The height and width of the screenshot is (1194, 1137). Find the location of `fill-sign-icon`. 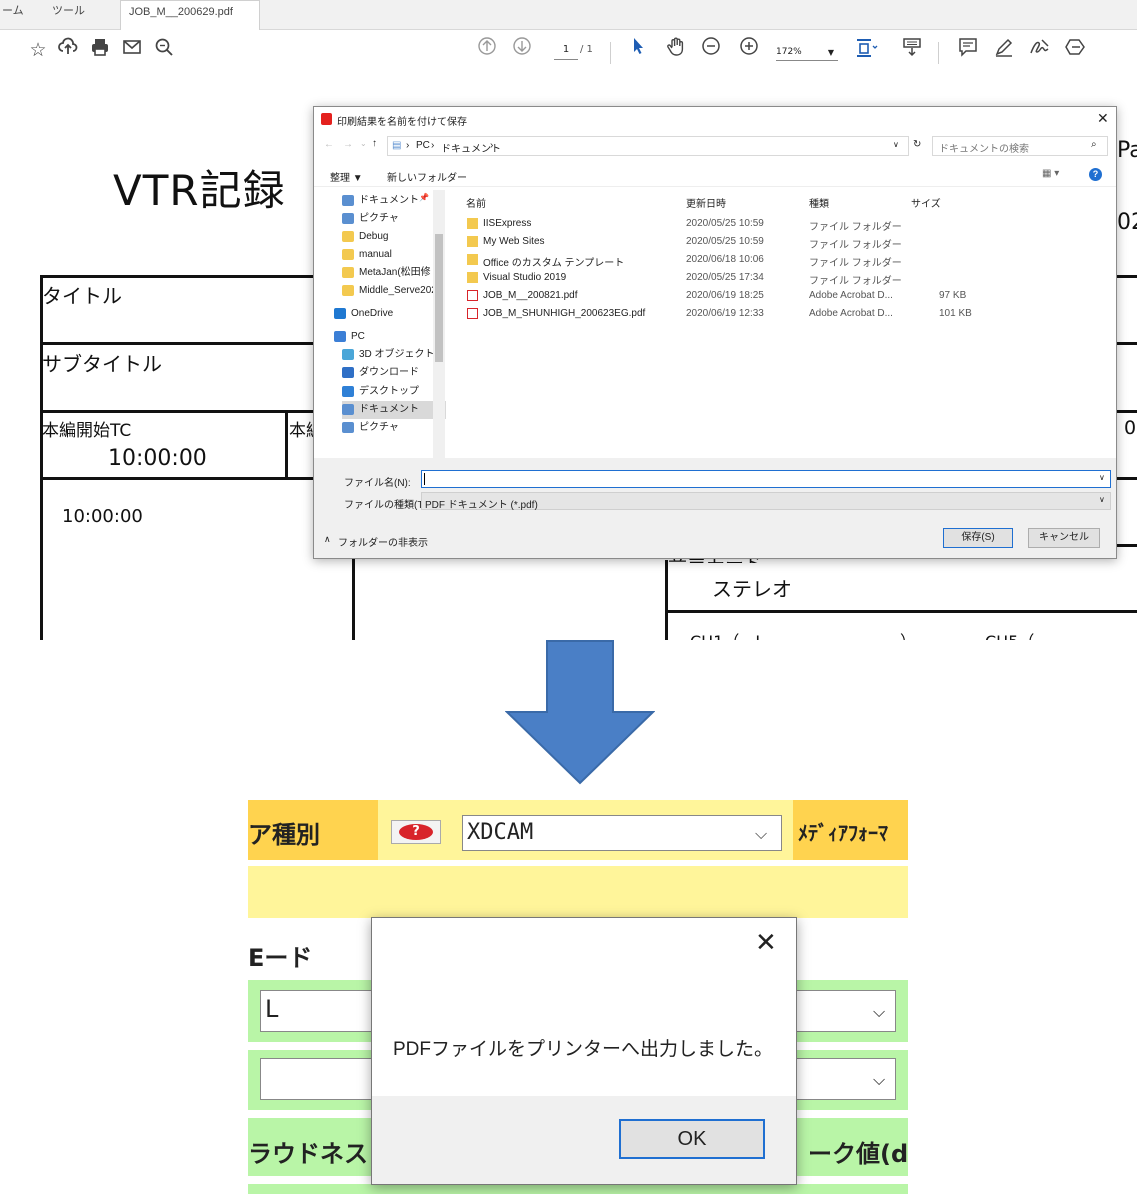

fill-sign-icon is located at coordinates (1076, 50).